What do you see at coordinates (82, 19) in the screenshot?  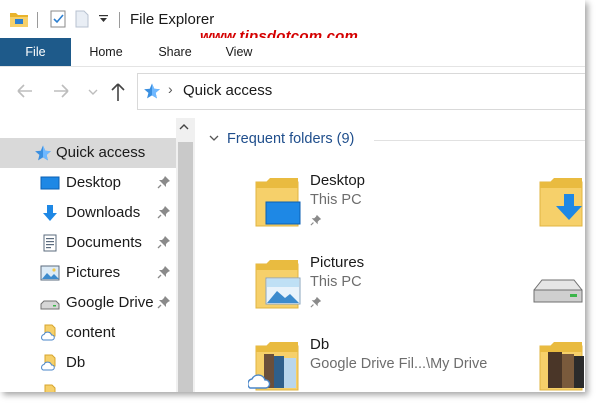 I see `new-folder-icon` at bounding box center [82, 19].